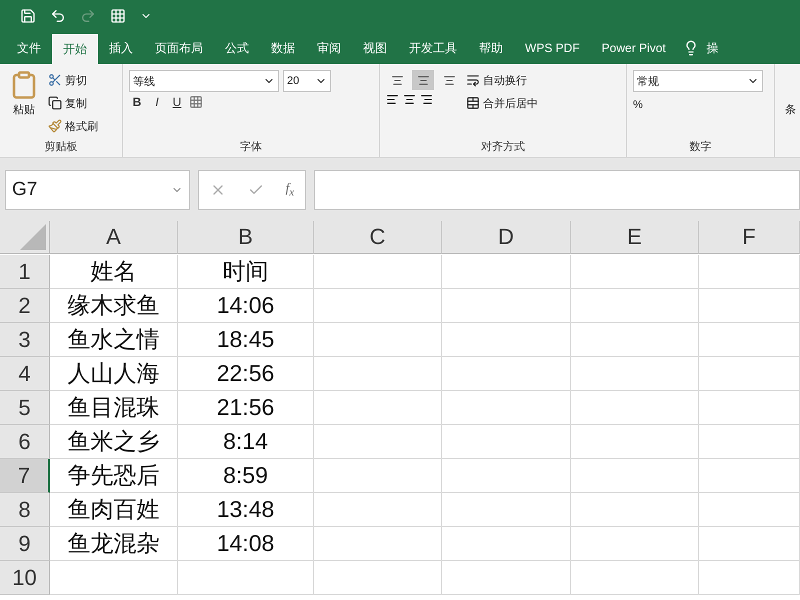 The image size is (800, 600). I want to click on font-size-dropdown: 20, so click(307, 81).